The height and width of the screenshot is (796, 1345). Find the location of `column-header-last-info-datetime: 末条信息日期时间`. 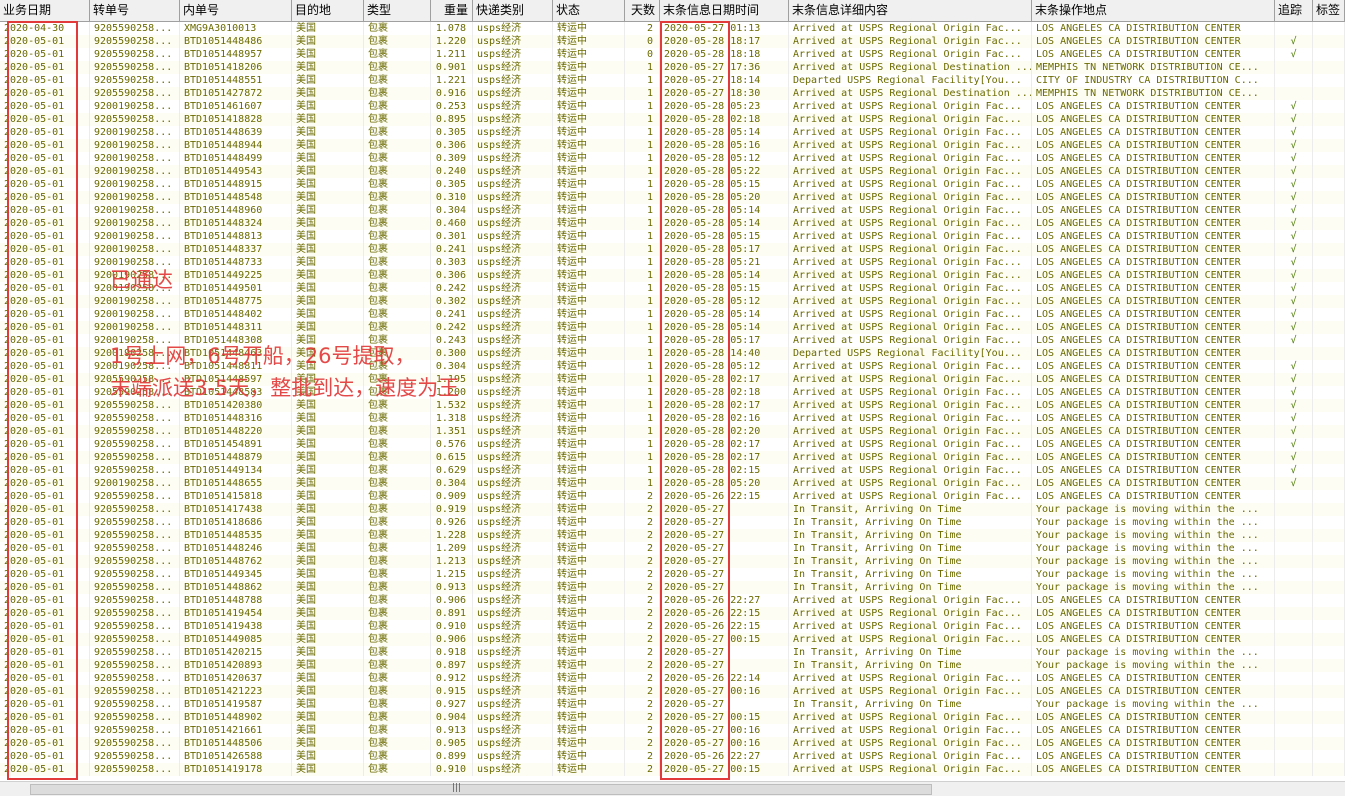

column-header-last-info-datetime: 末条信息日期时间 is located at coordinates (724, 10).